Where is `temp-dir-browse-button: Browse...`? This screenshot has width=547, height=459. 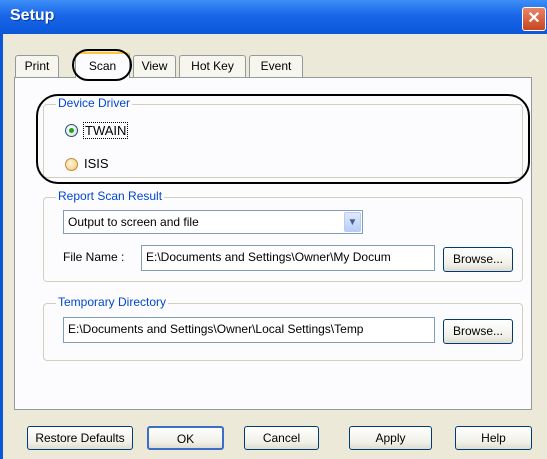 temp-dir-browse-button: Browse... is located at coordinates (478, 331).